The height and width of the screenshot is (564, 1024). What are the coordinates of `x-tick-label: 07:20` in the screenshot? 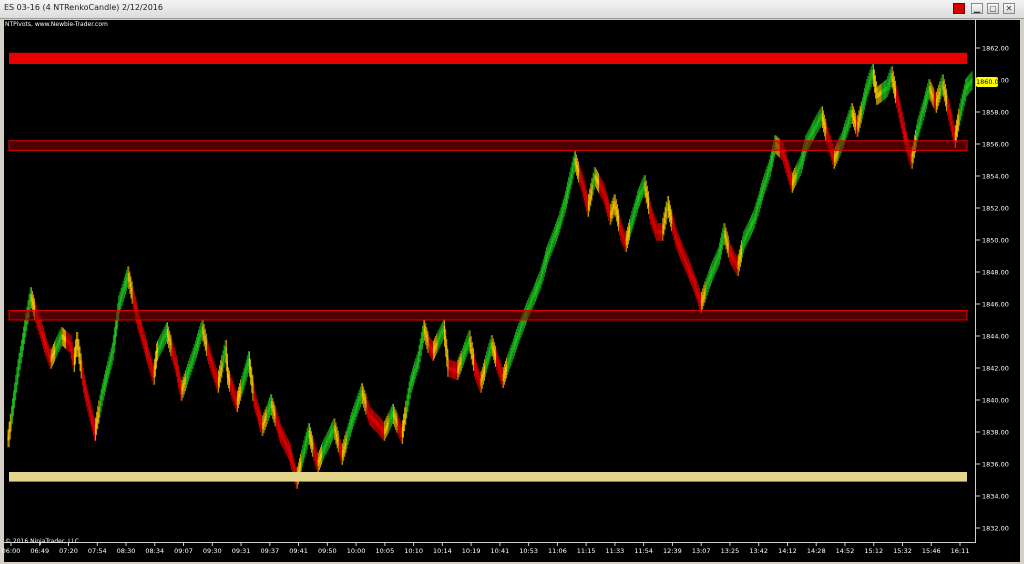 It's located at (68, 551).